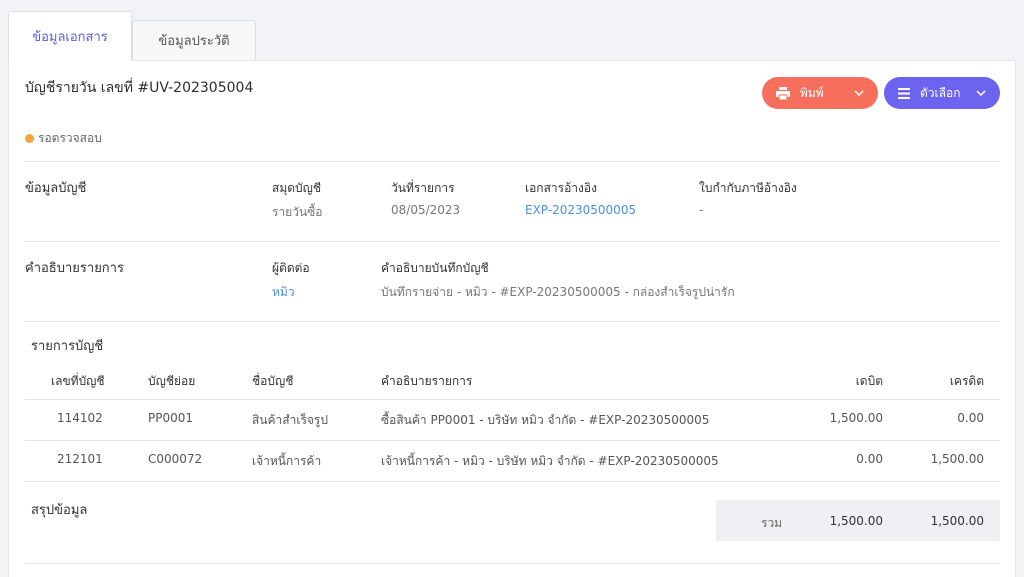 The width and height of the screenshot is (1024, 577). Describe the element at coordinates (56, 188) in the screenshot. I see `account-info-title: ข้อมูลบัญชี` at that location.